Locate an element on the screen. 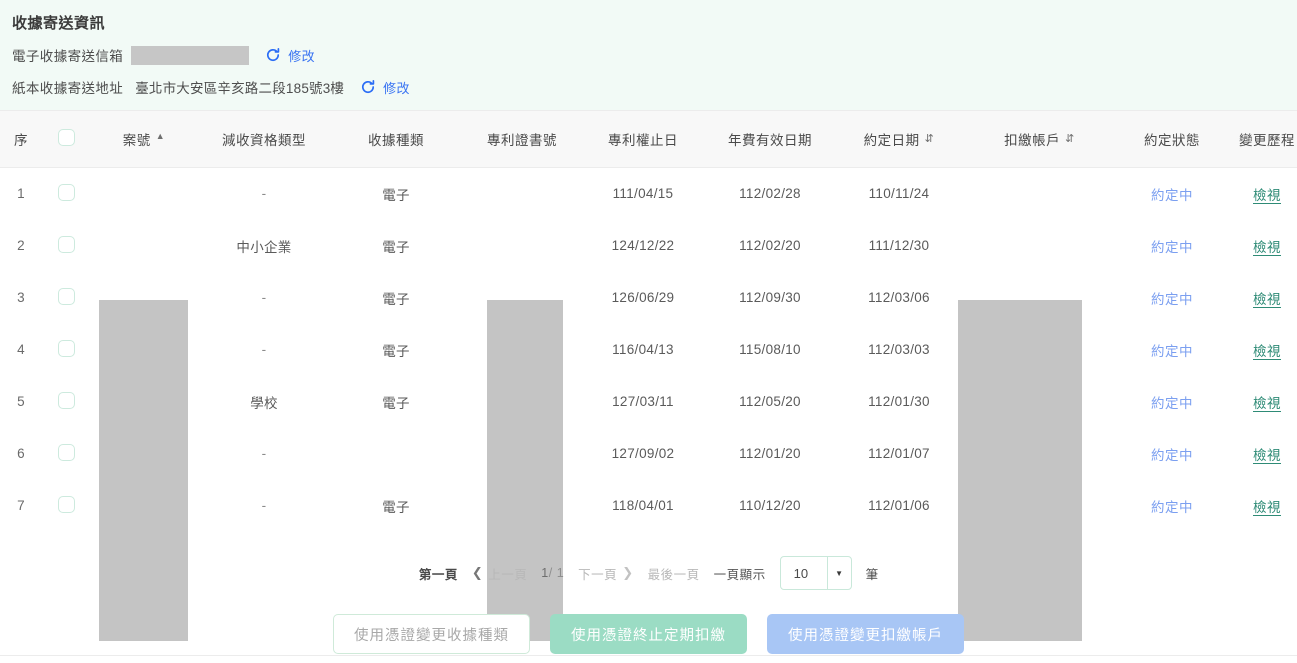  email-edit-action: 修改 is located at coordinates (290, 55).